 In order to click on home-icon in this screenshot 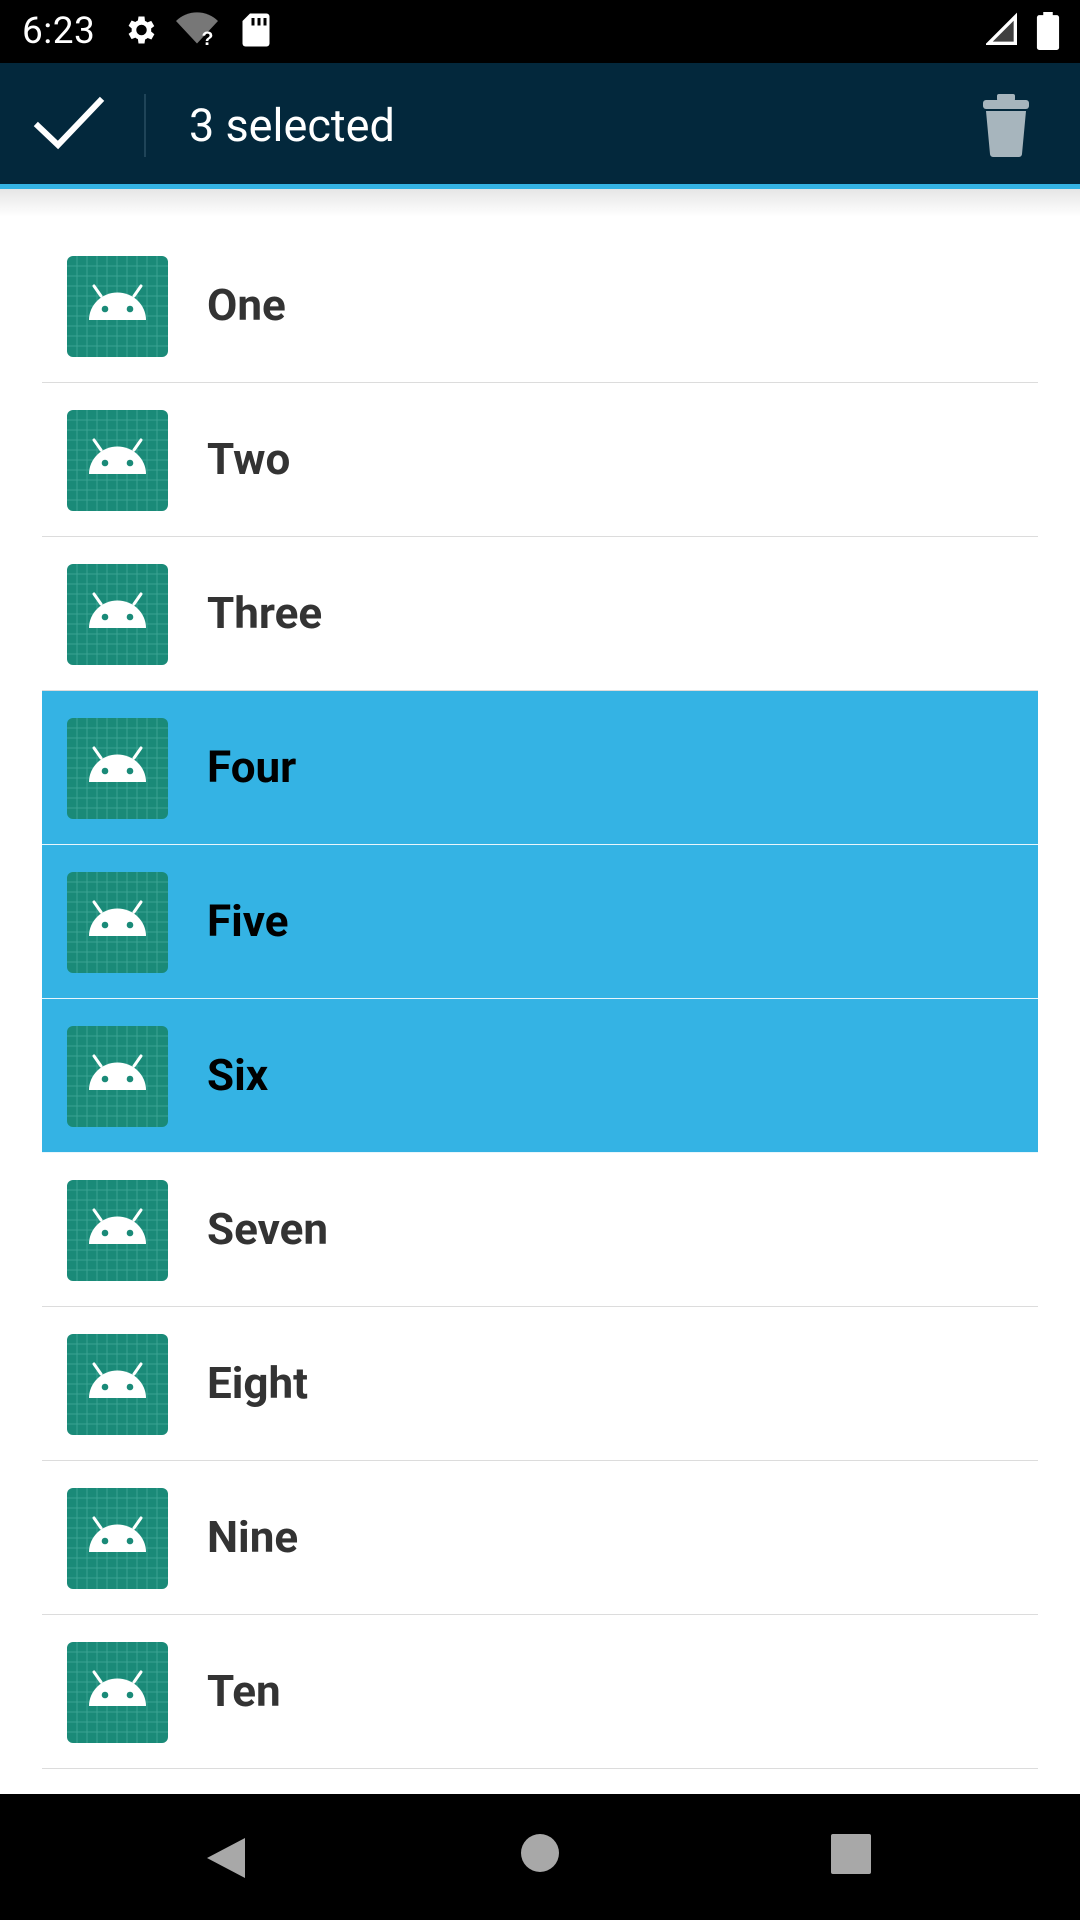, I will do `click(540, 1853)`.